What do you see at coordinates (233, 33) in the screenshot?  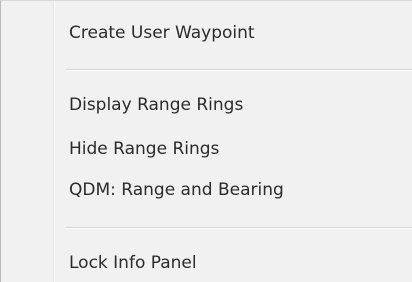 I see `menu-item-create-user-waypoint: Create User Waypoint` at bounding box center [233, 33].